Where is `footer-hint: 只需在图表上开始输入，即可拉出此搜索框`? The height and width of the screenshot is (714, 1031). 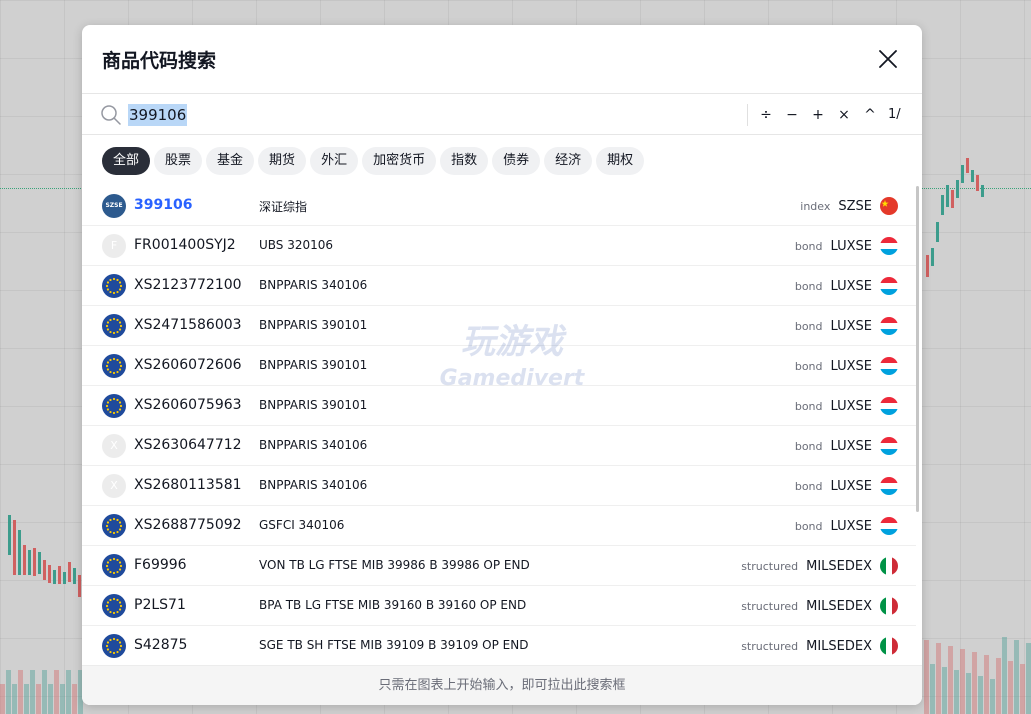
footer-hint: 只需在图表上开始输入，即可拉出此搜索框 is located at coordinates (502, 685).